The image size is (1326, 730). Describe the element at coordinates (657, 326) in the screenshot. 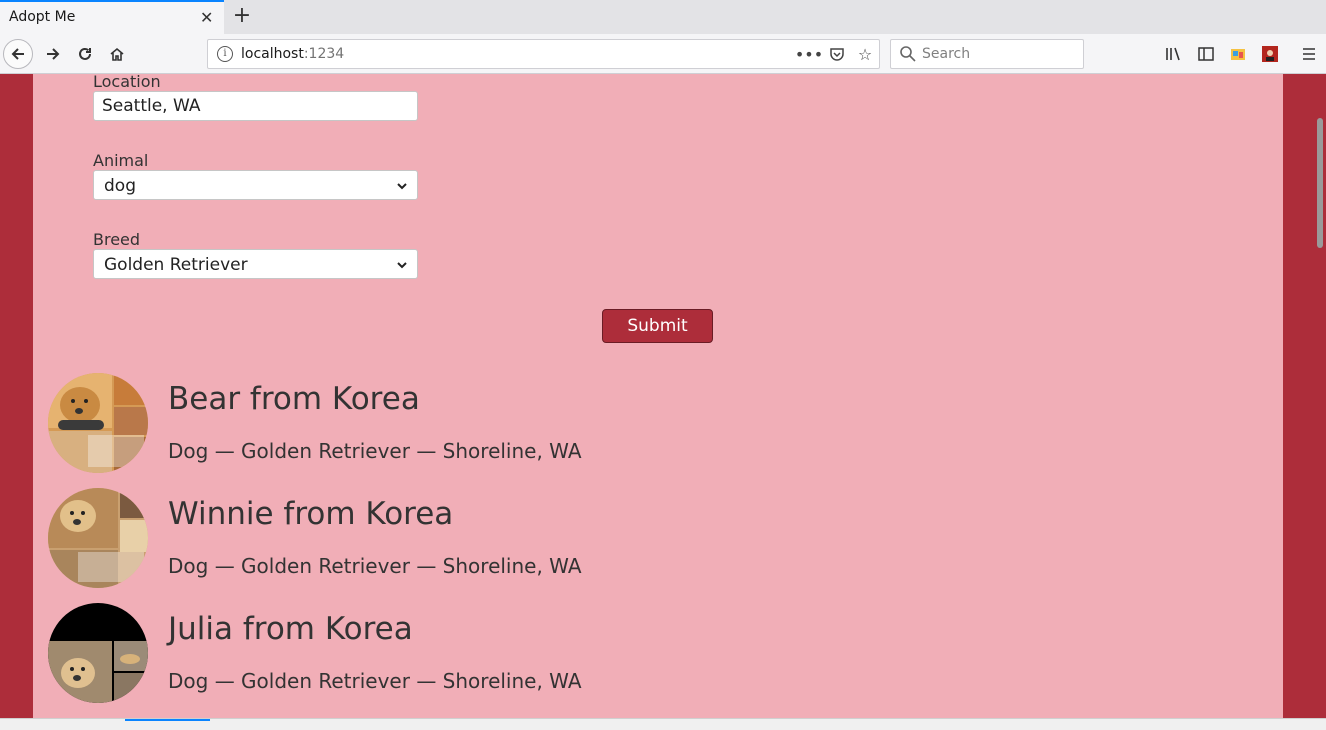

I see `submit-button: Submit` at that location.